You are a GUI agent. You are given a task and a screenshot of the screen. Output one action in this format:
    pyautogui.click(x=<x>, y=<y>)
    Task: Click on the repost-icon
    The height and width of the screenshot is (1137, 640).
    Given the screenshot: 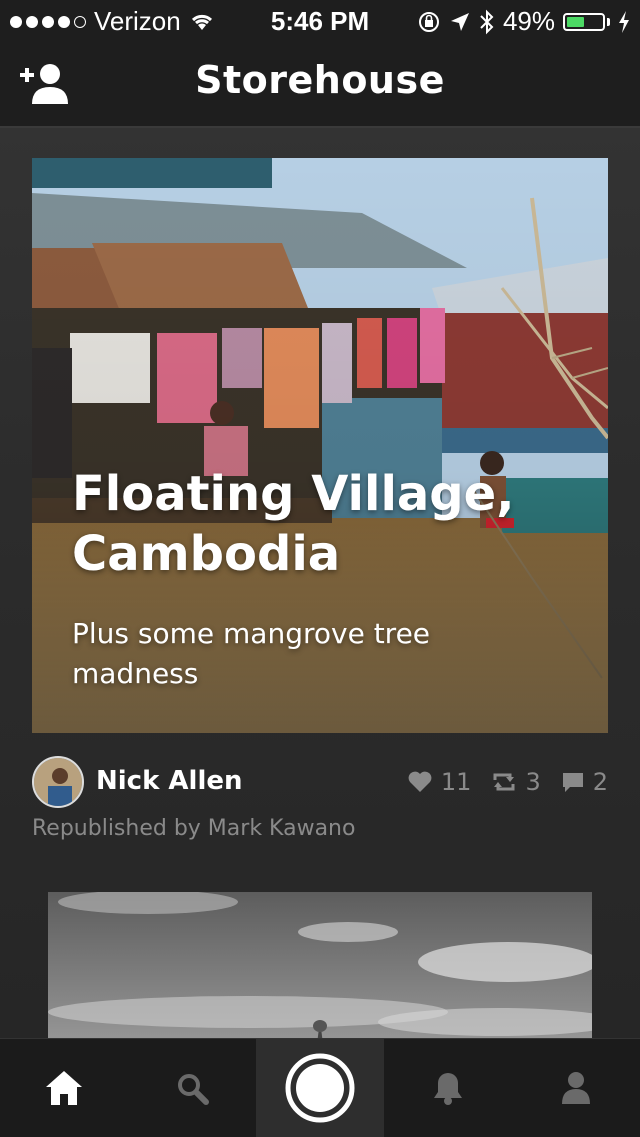 What is the action you would take?
    pyautogui.click(x=504, y=782)
    